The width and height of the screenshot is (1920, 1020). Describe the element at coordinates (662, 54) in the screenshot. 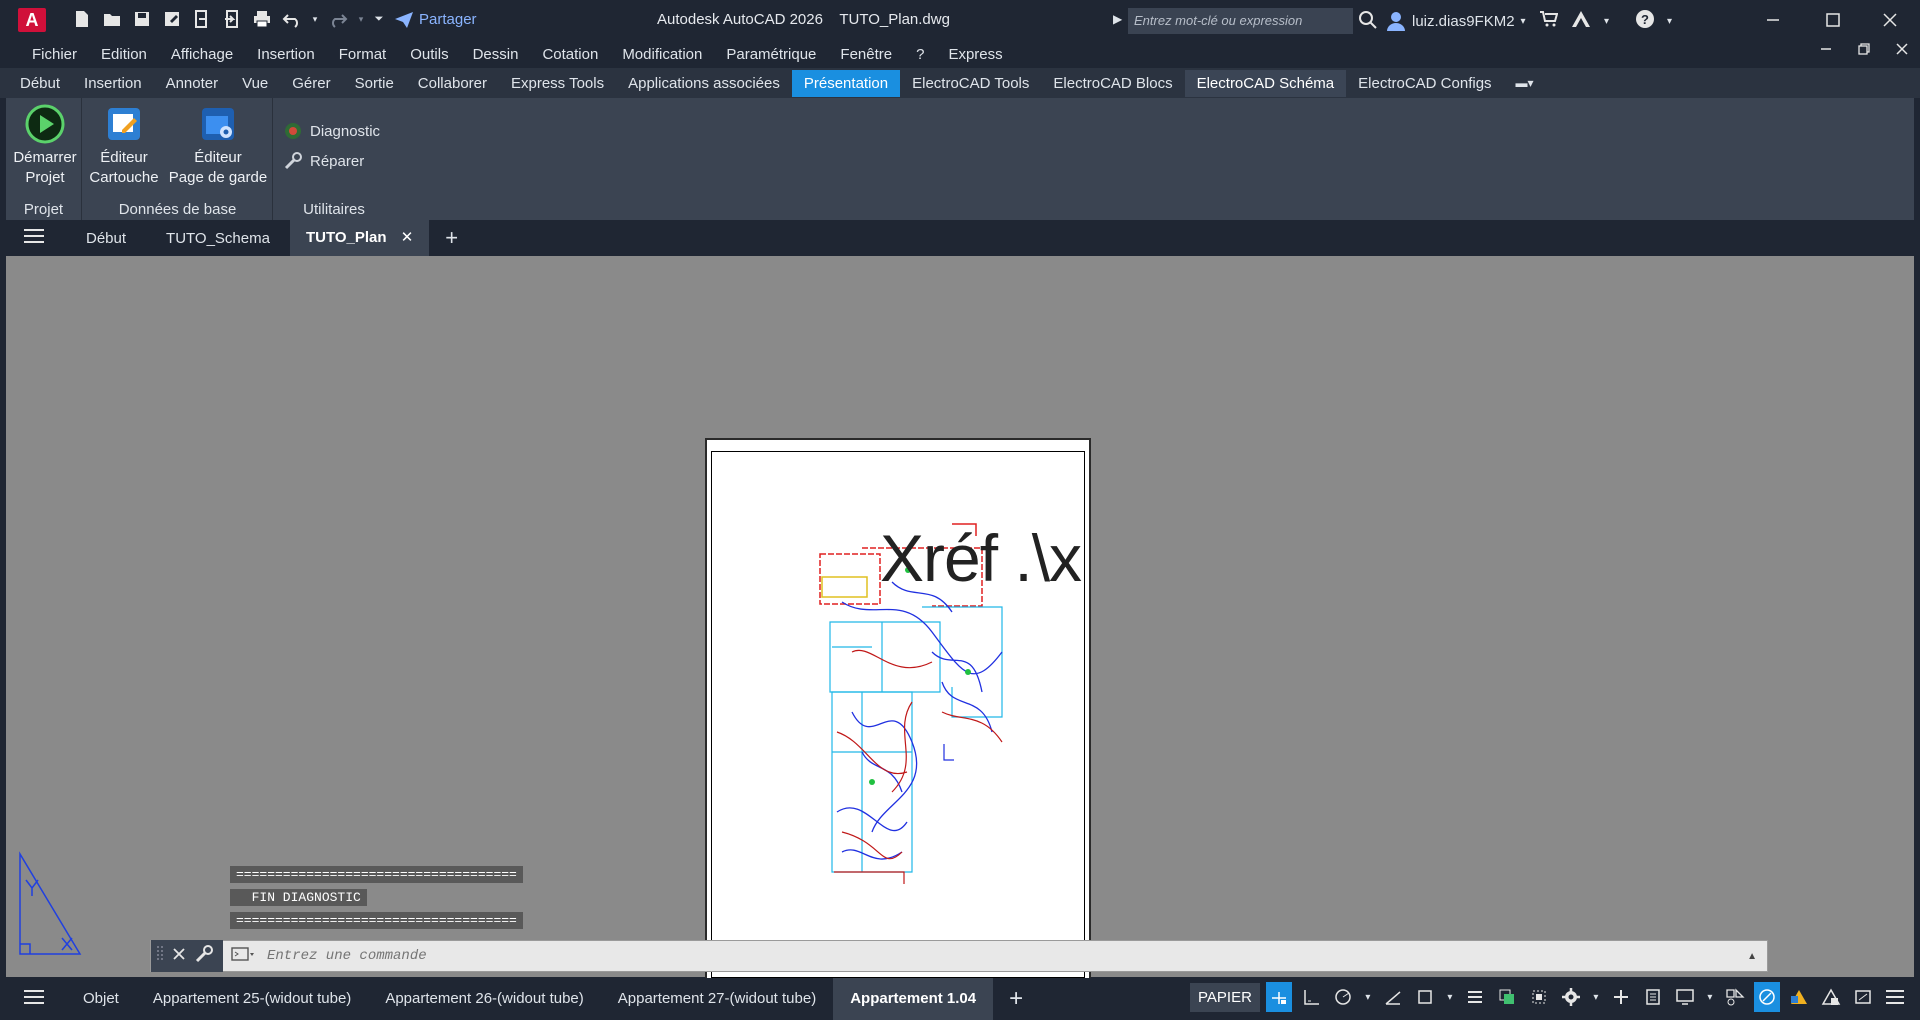

I see `menu-modification: Modification` at that location.